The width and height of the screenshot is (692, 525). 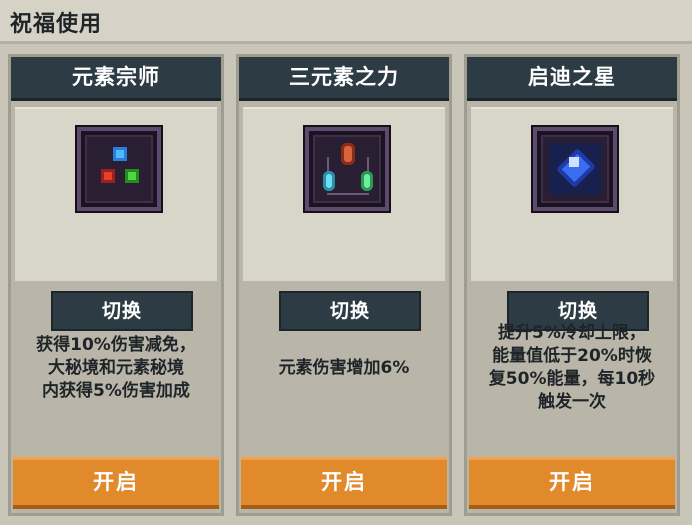 What do you see at coordinates (108, 176) in the screenshot?
I see `red-gem` at bounding box center [108, 176].